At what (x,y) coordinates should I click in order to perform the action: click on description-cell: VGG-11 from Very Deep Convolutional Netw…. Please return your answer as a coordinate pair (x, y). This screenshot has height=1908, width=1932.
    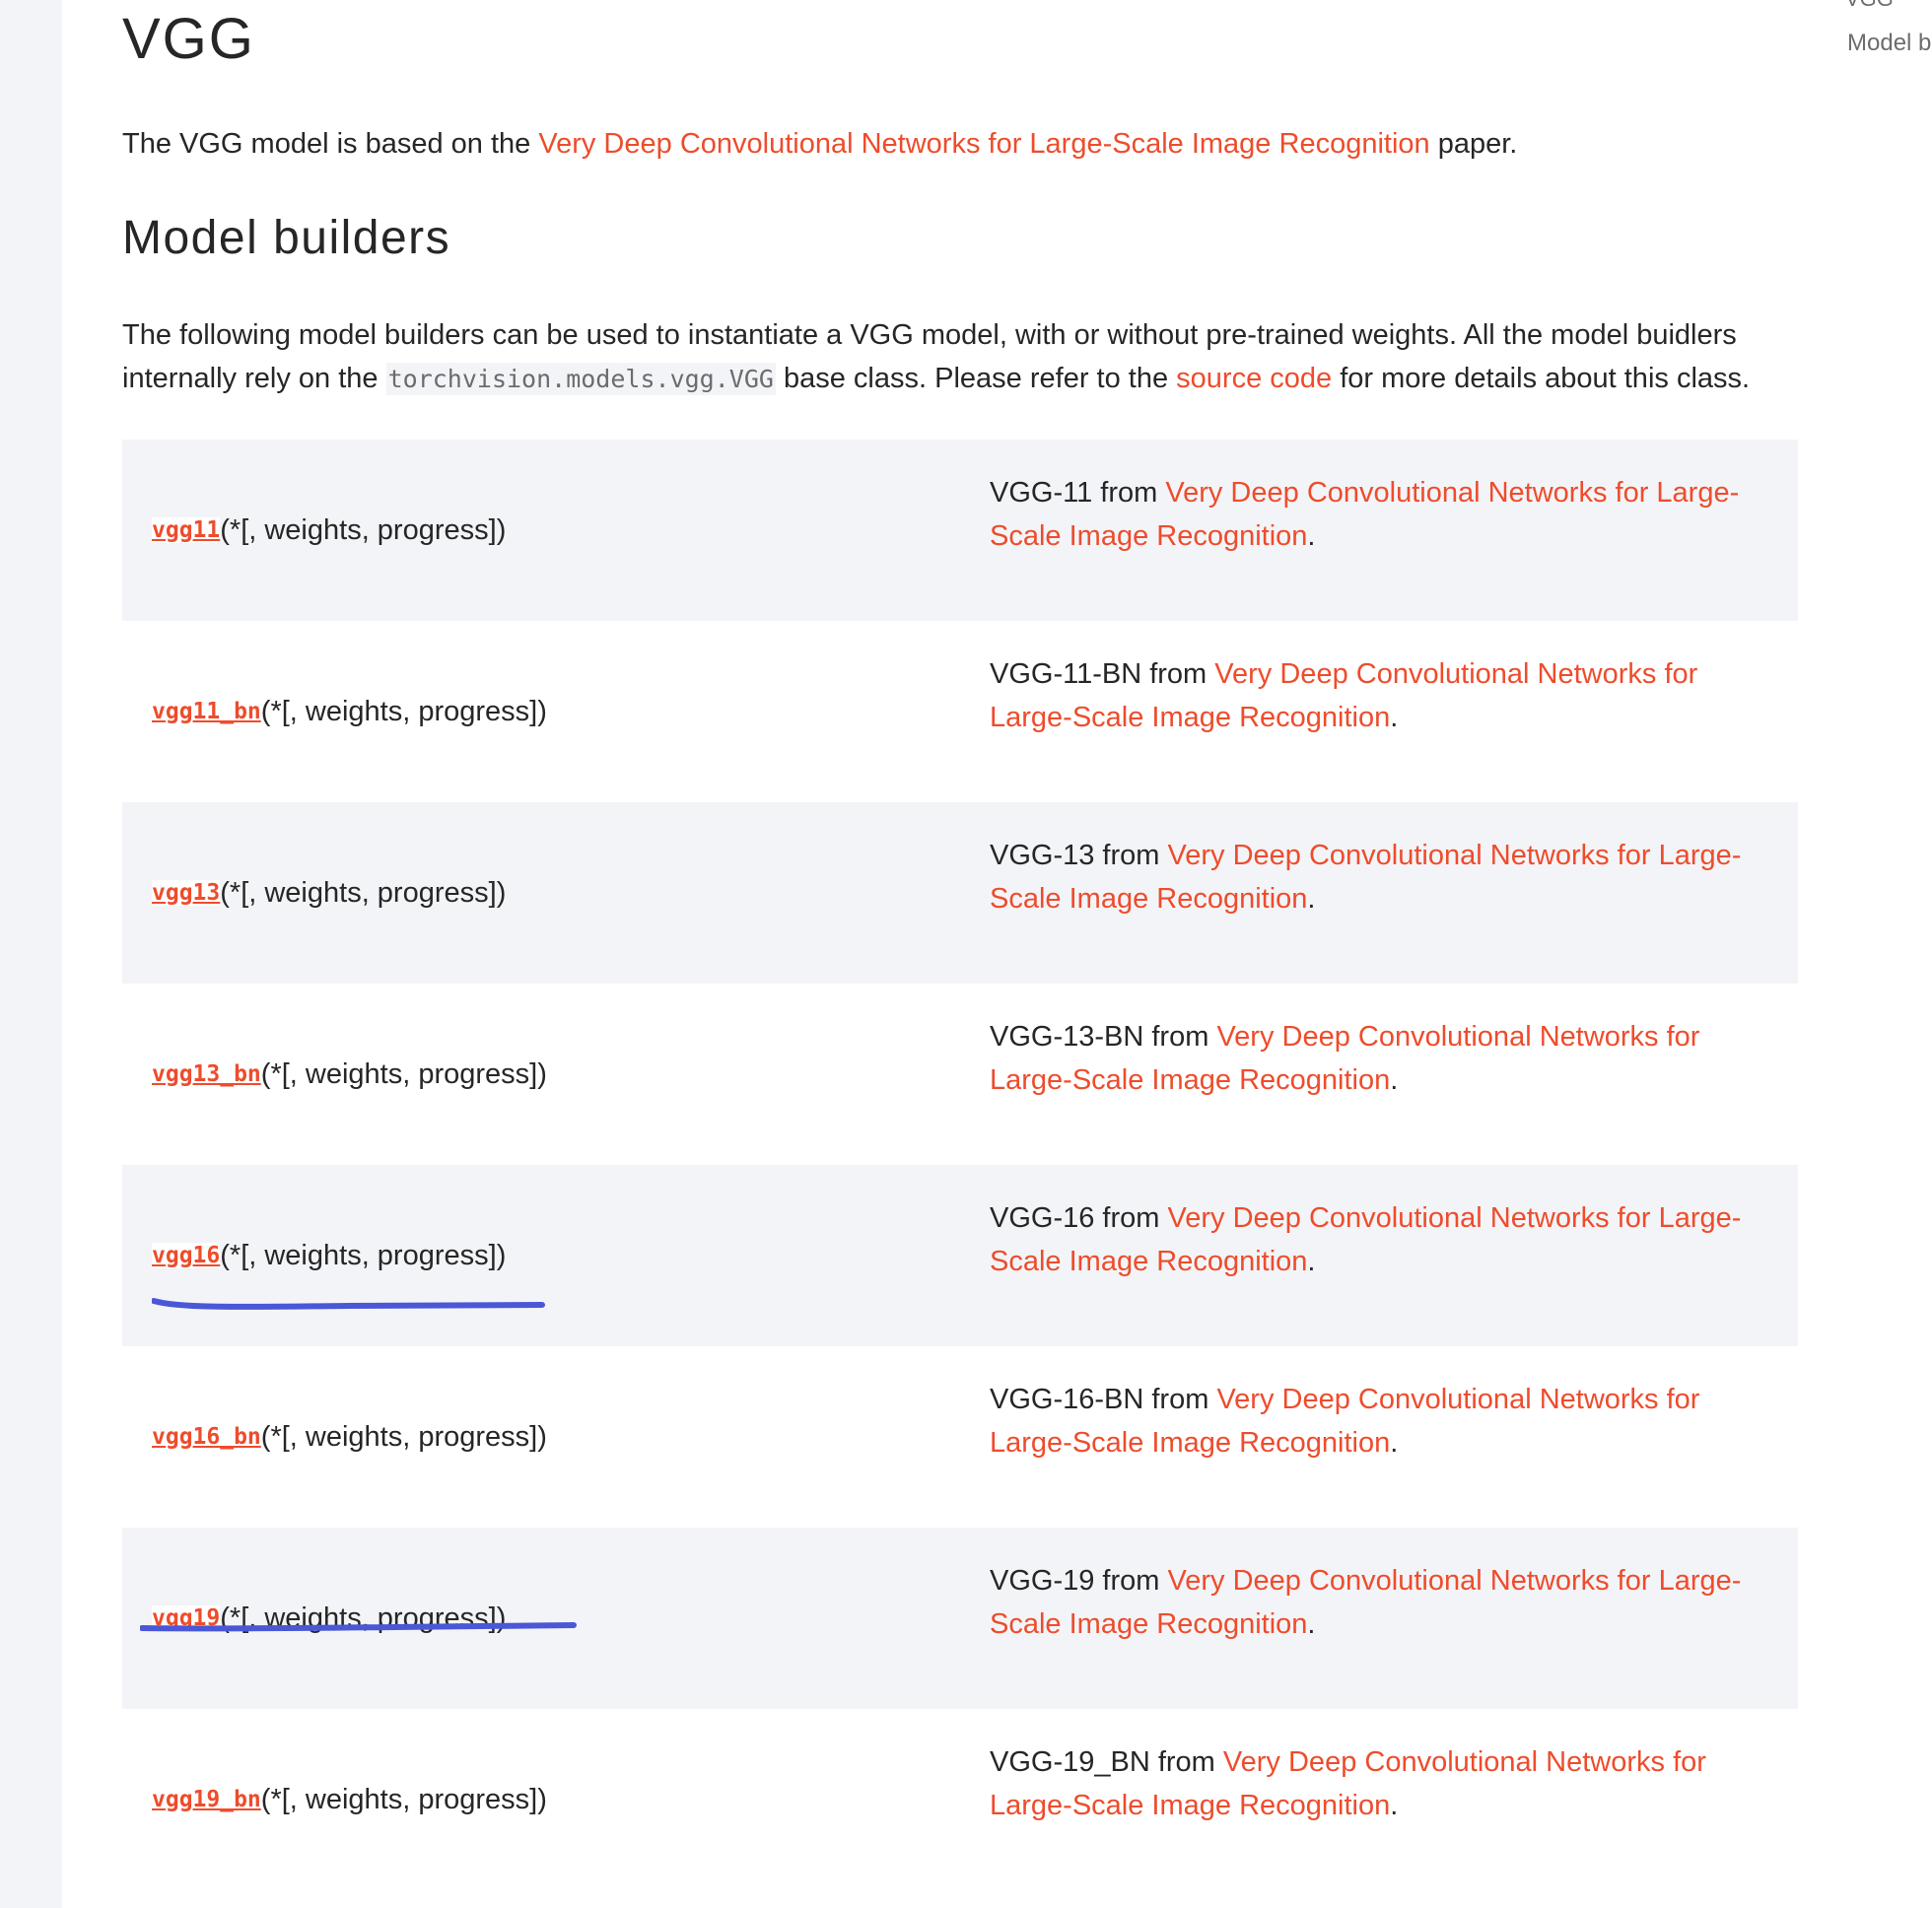
    Looking at the image, I should click on (1379, 514).